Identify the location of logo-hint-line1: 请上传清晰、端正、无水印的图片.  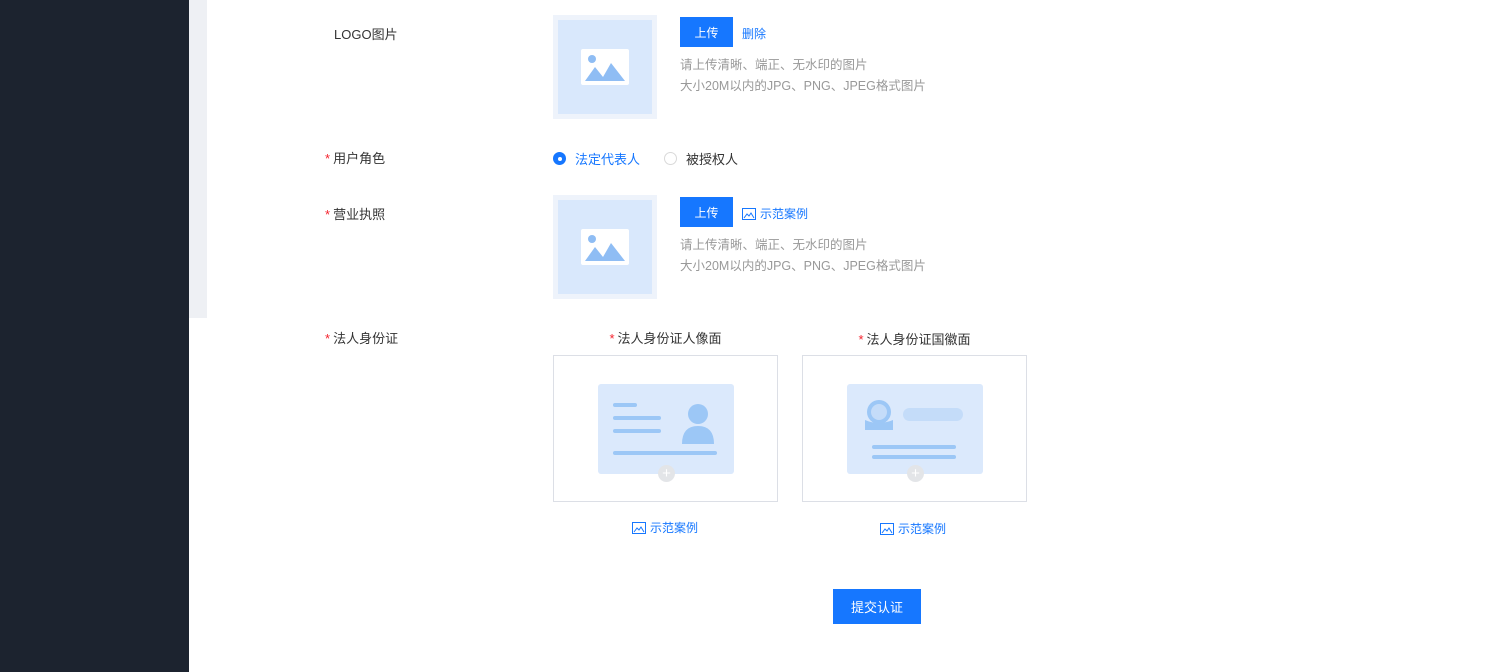
(774, 65).